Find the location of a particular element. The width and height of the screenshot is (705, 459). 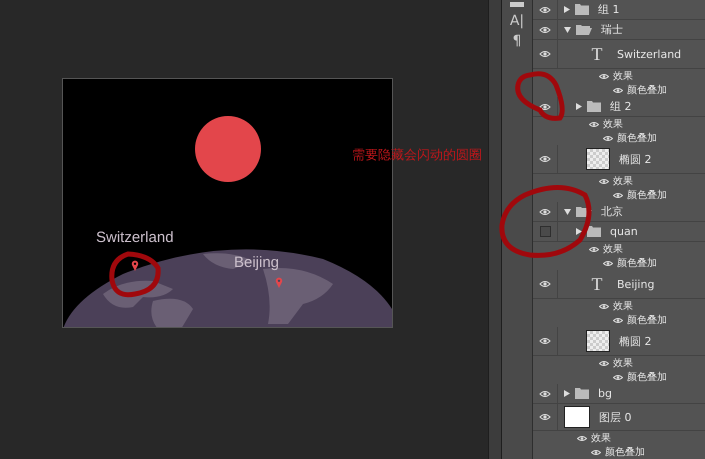

layer-row: quan is located at coordinates (619, 232).